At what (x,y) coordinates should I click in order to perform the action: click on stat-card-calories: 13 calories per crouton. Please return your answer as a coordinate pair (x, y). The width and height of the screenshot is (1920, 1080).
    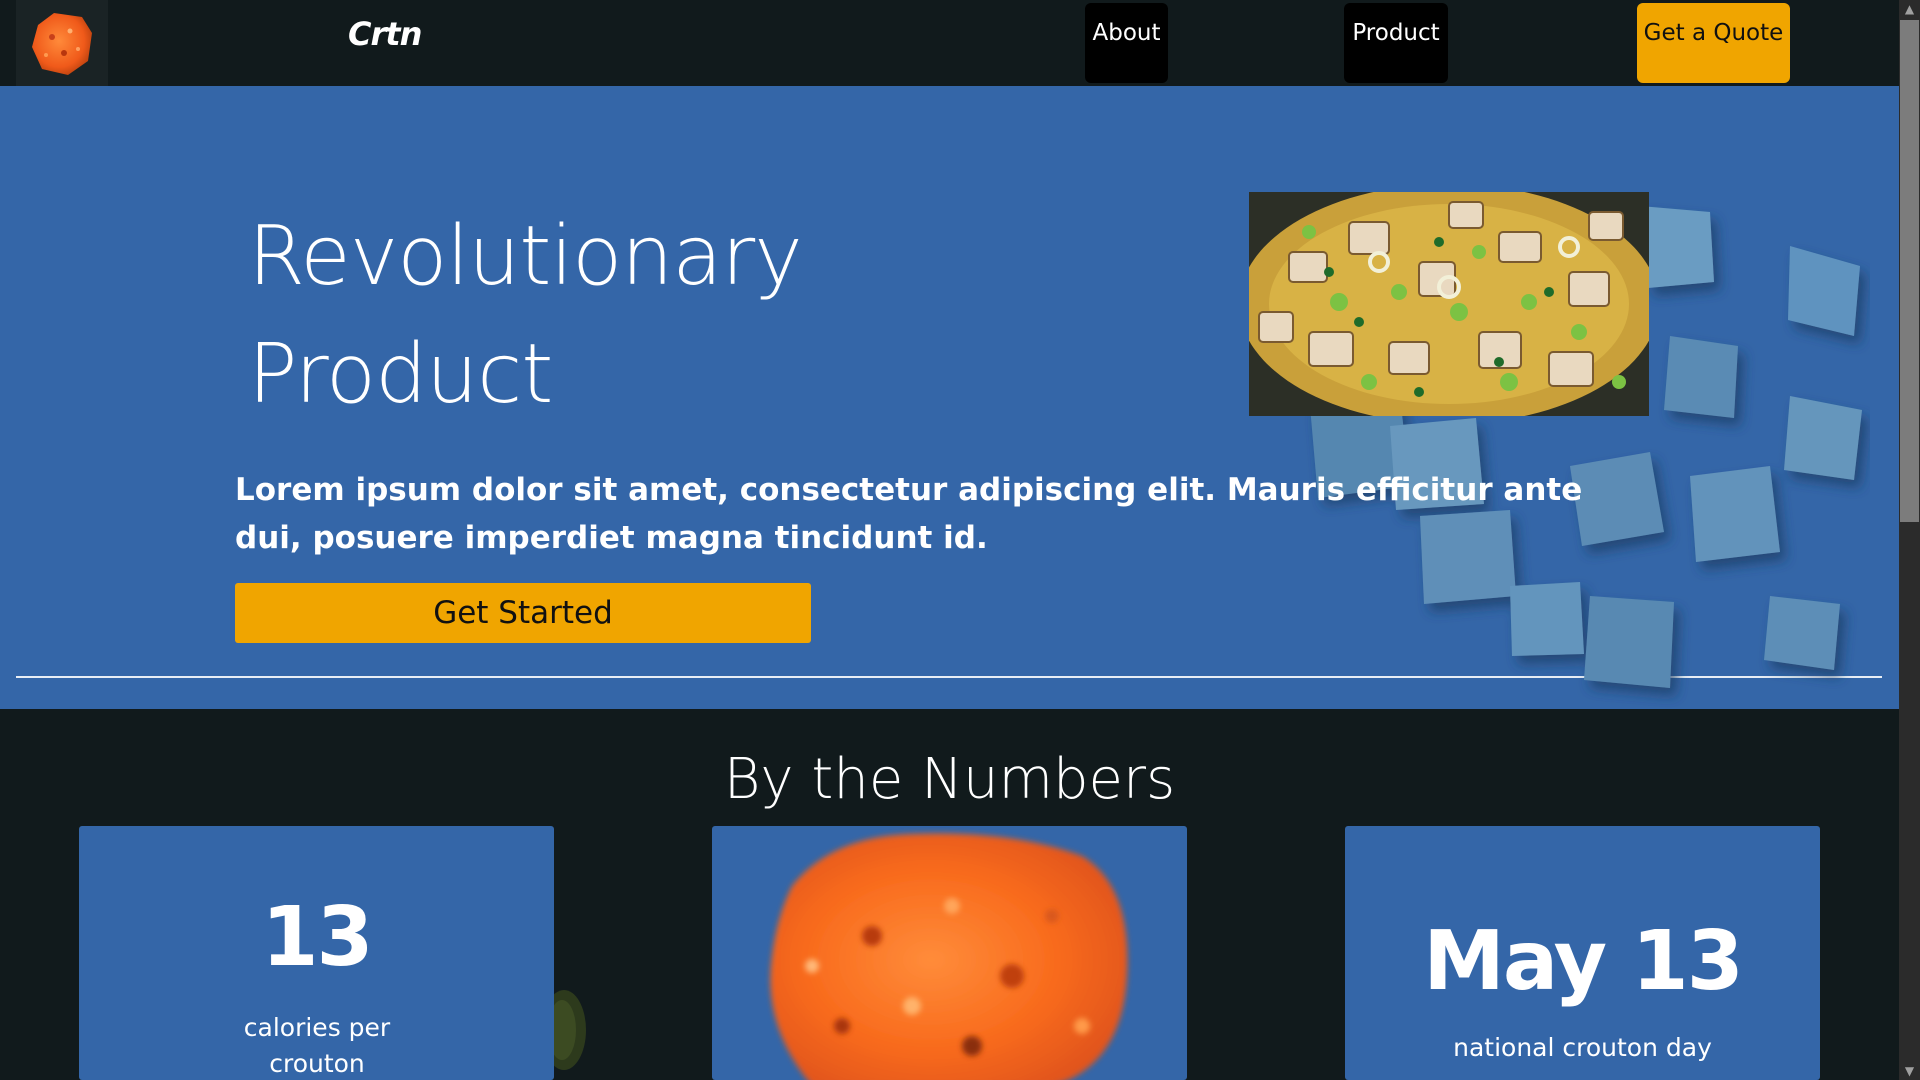
    Looking at the image, I should click on (316, 953).